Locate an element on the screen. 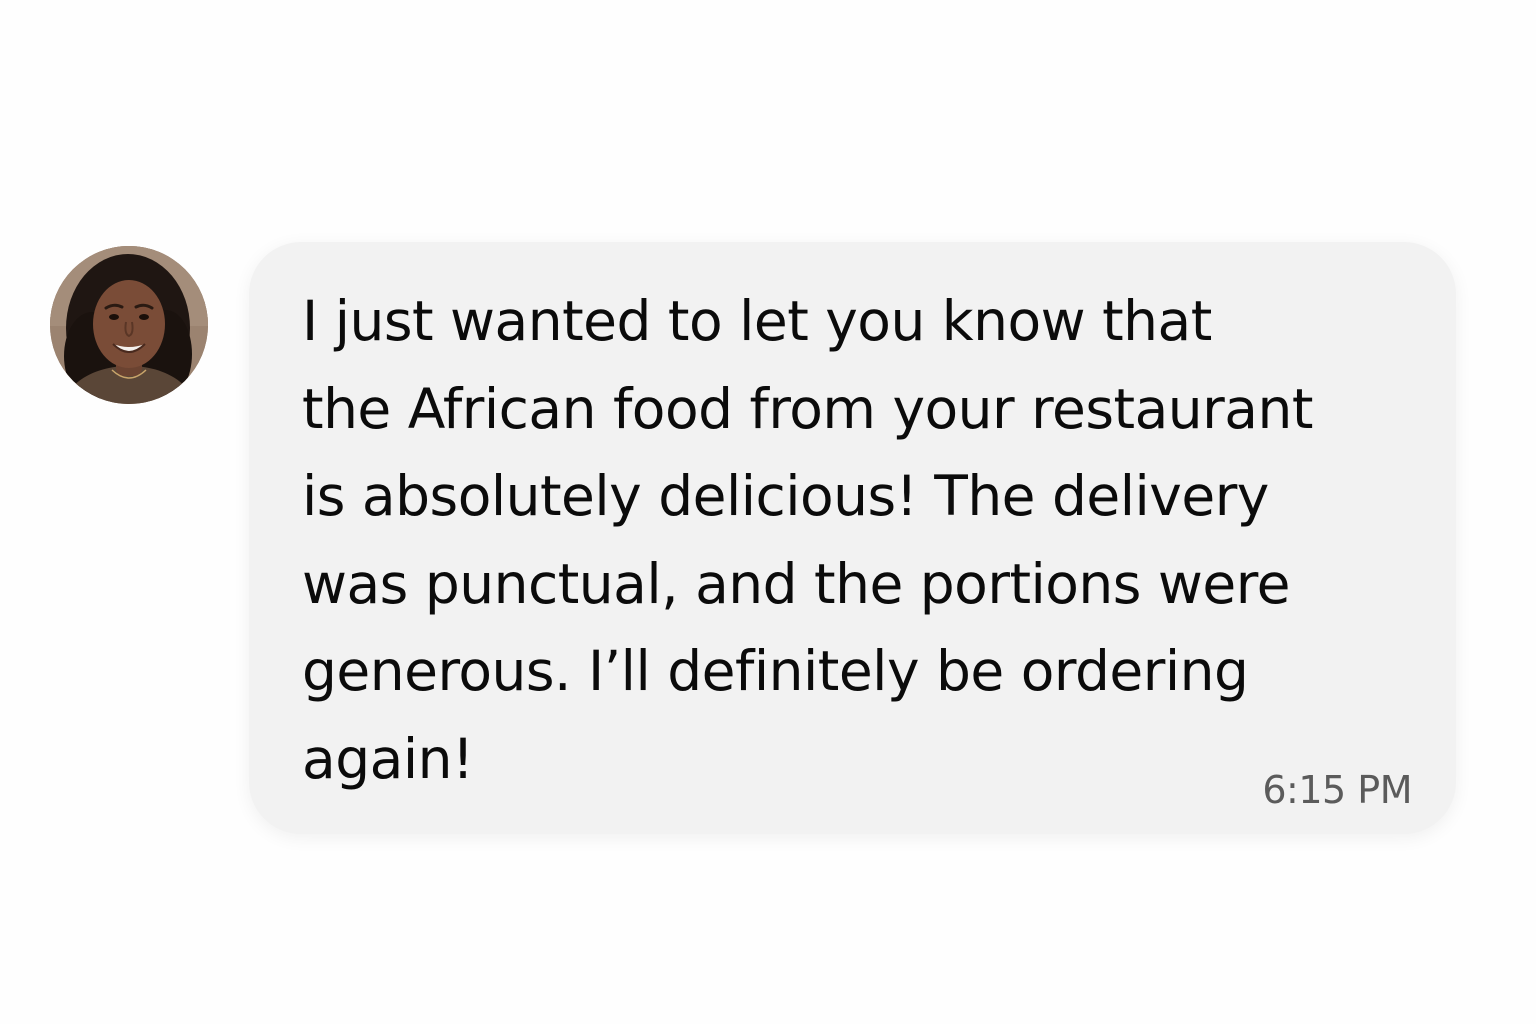 This screenshot has height=1024, width=1536. message-timestamp: 6:15 PM is located at coordinates (1337, 790).